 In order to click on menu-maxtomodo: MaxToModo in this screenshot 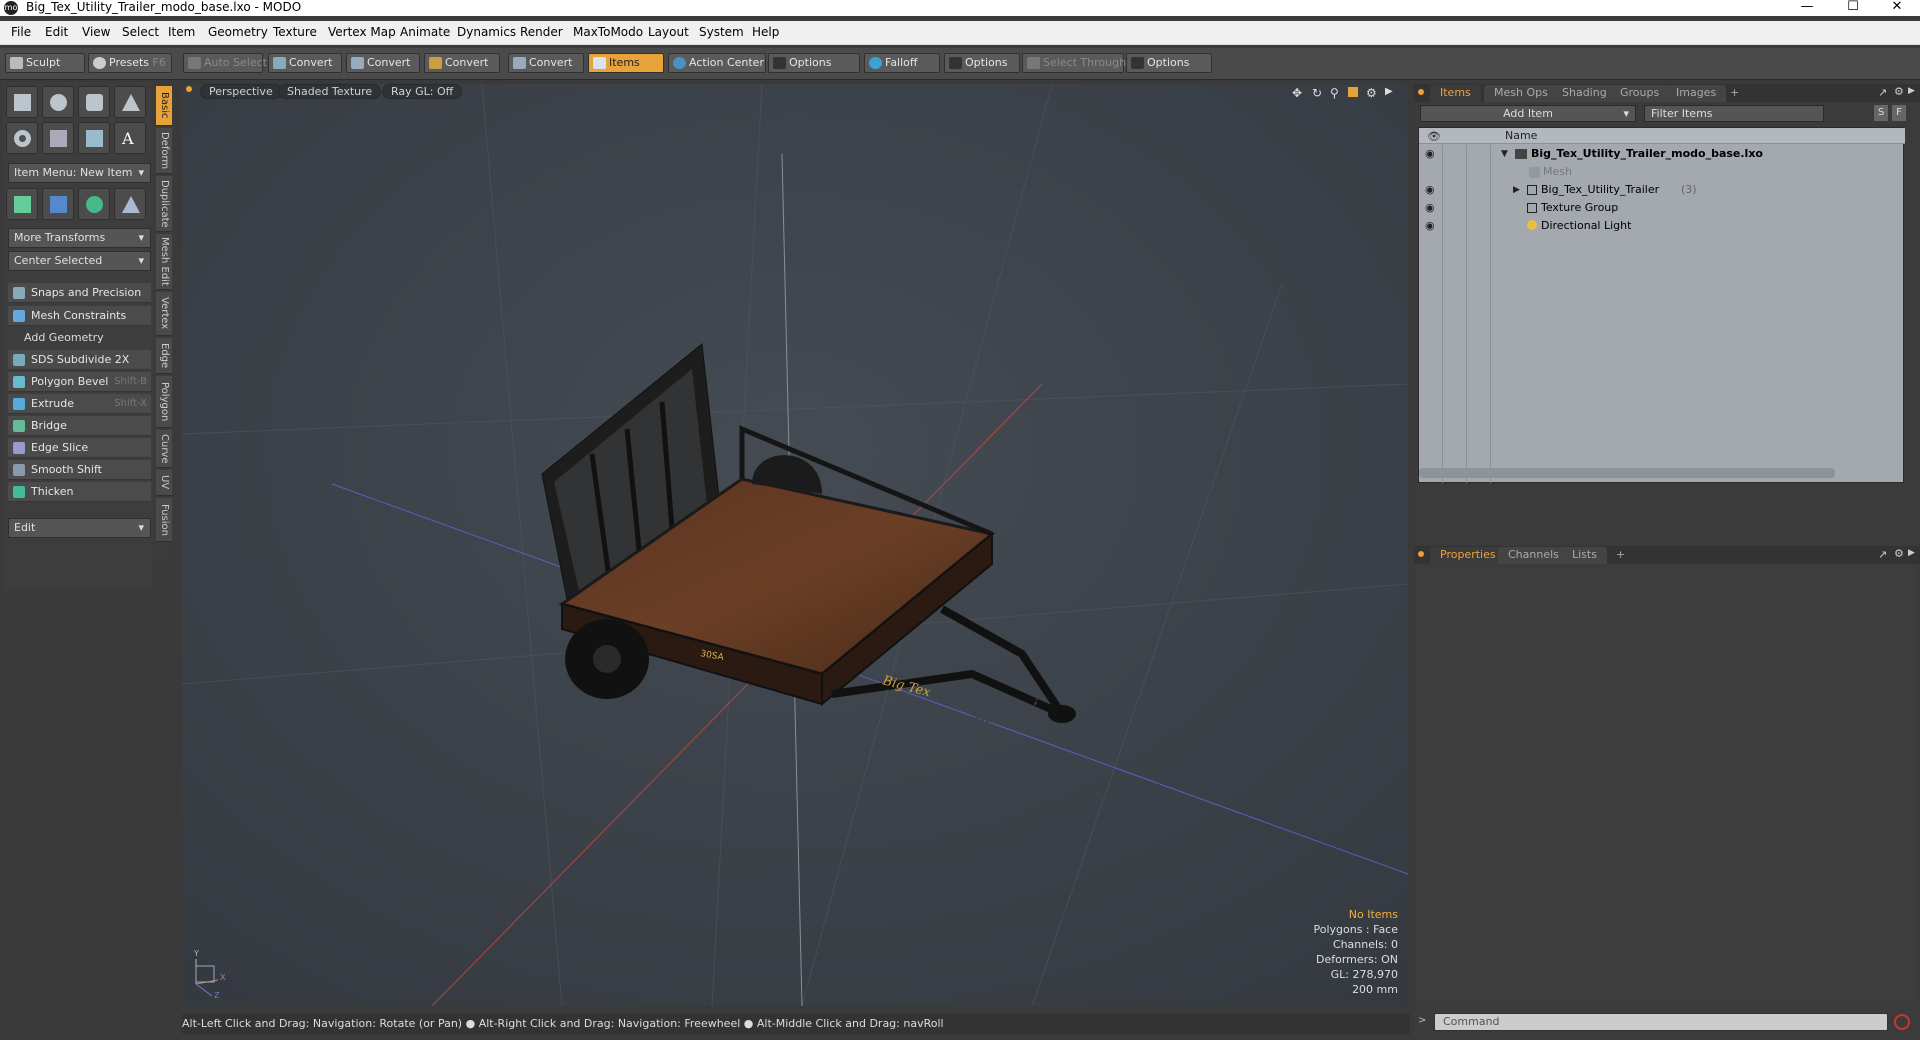, I will do `click(608, 32)`.